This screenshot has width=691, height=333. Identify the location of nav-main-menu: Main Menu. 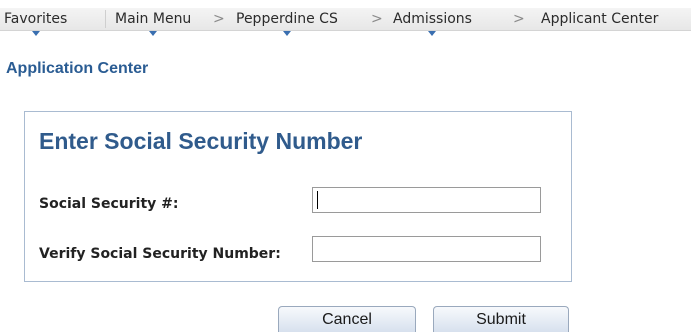
(153, 22).